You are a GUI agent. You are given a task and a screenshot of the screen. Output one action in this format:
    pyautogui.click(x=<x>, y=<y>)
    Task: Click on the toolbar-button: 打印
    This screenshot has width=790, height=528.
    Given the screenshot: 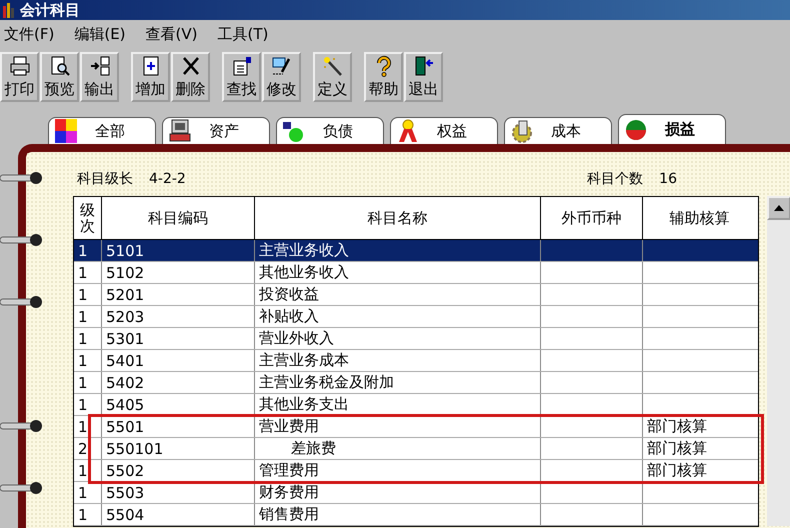 What is the action you would take?
    pyautogui.click(x=19, y=77)
    